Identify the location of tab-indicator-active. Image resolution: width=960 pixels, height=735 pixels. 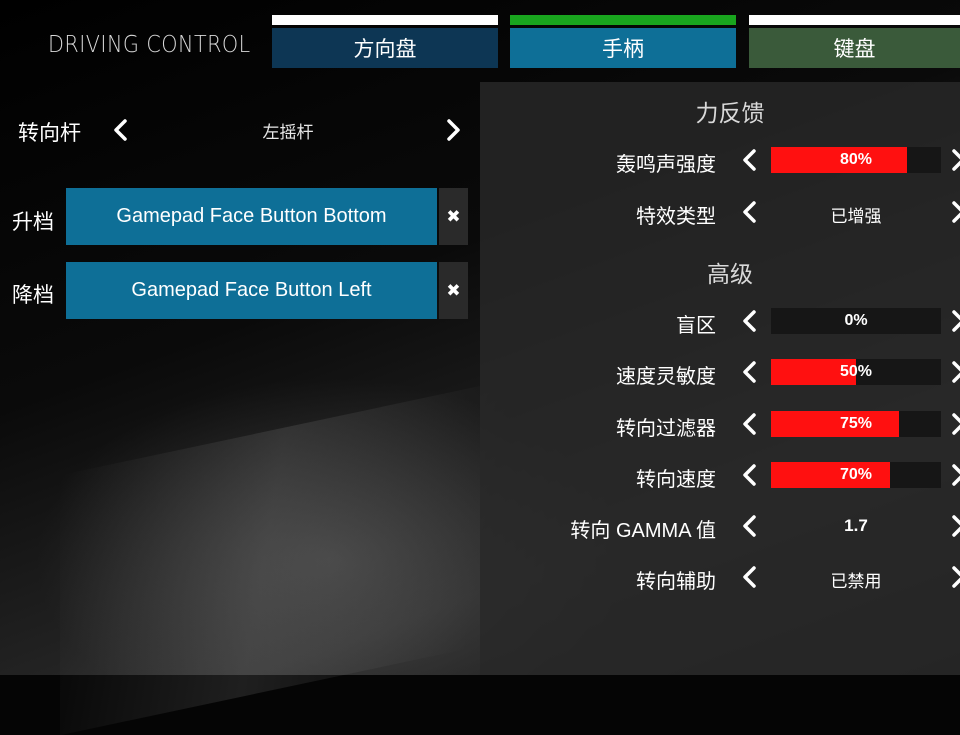
(623, 20).